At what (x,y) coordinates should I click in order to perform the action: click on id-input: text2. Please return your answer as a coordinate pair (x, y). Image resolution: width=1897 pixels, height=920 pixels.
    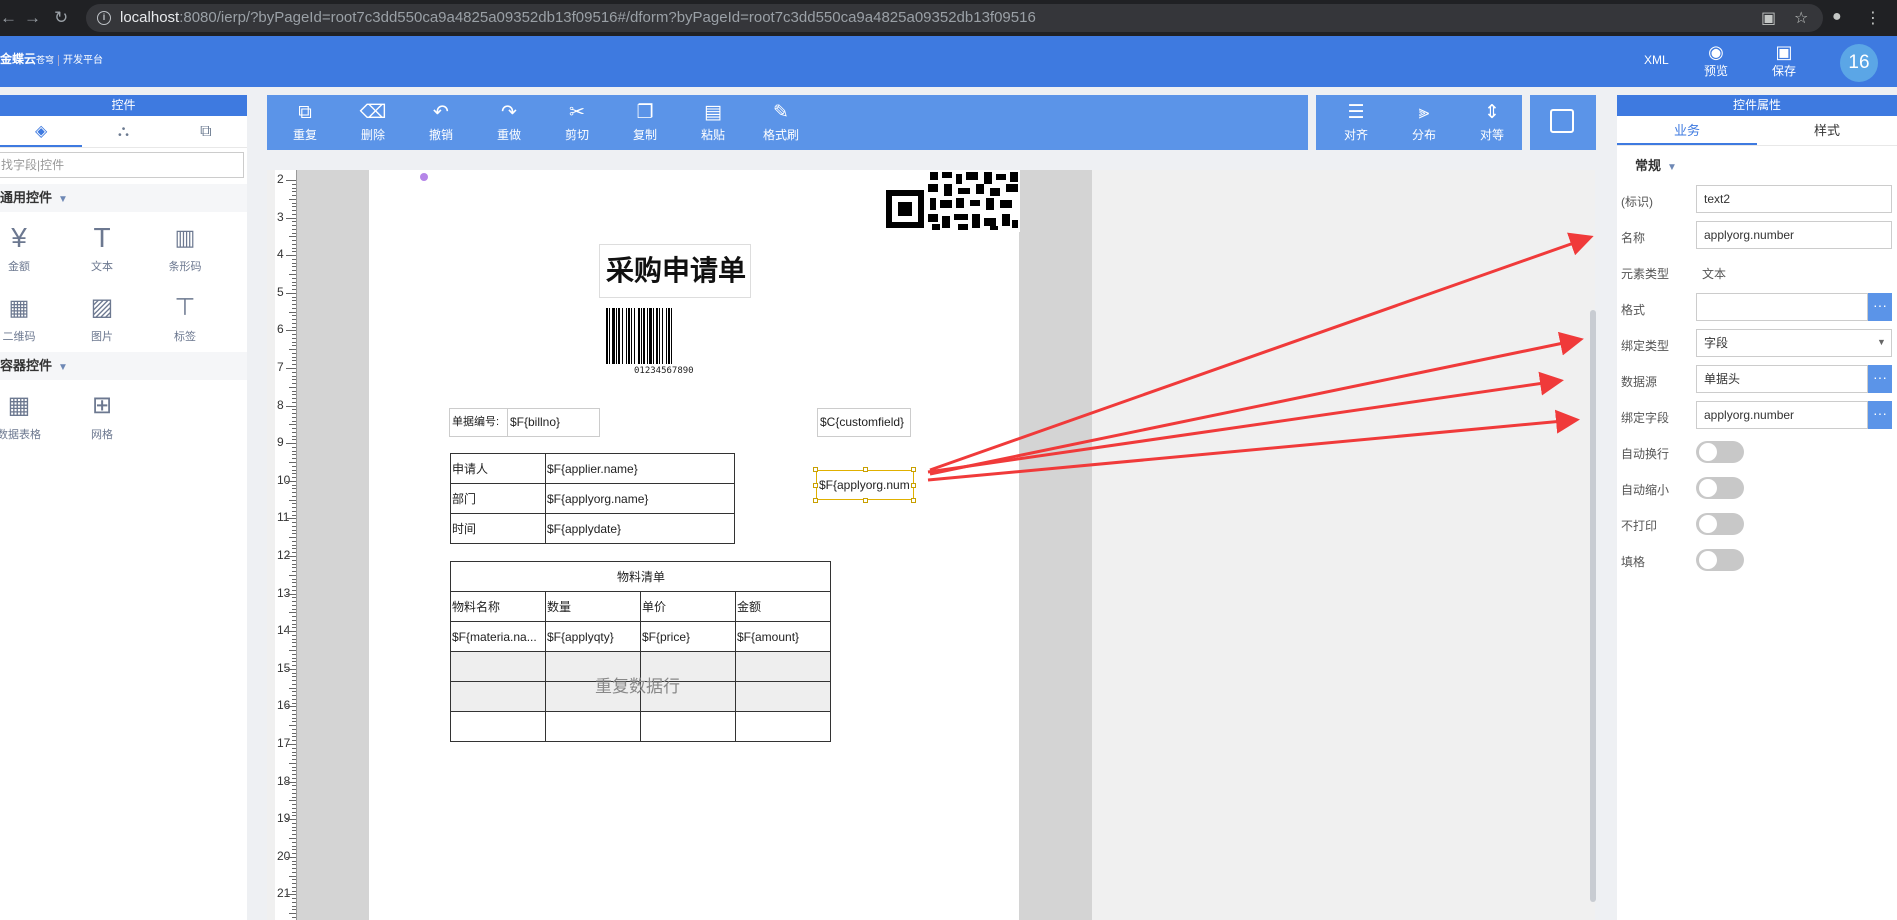
    Looking at the image, I should click on (1794, 199).